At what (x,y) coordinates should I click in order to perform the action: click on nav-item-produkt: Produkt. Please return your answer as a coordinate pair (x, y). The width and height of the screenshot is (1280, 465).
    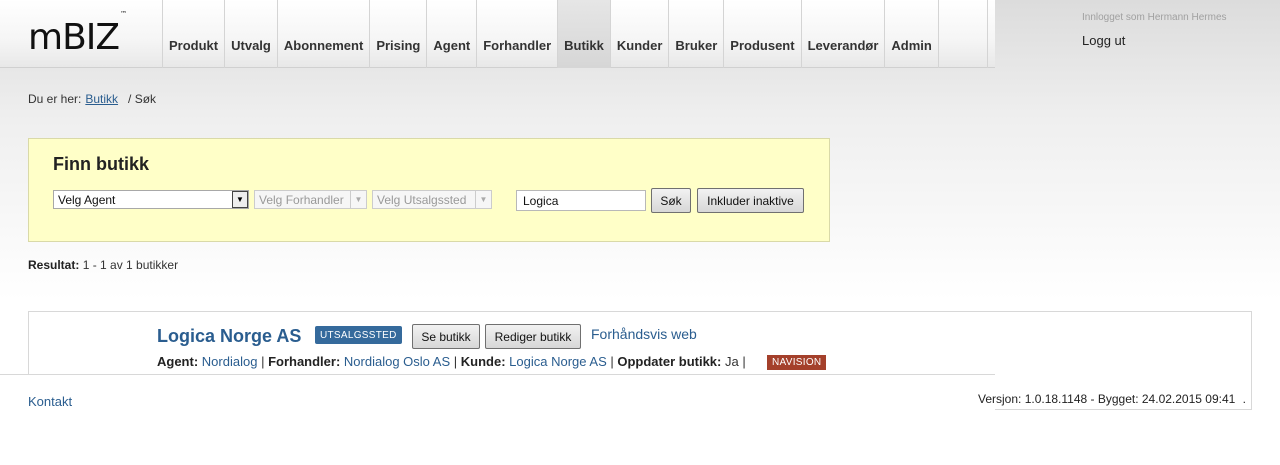
    Looking at the image, I should click on (193, 34).